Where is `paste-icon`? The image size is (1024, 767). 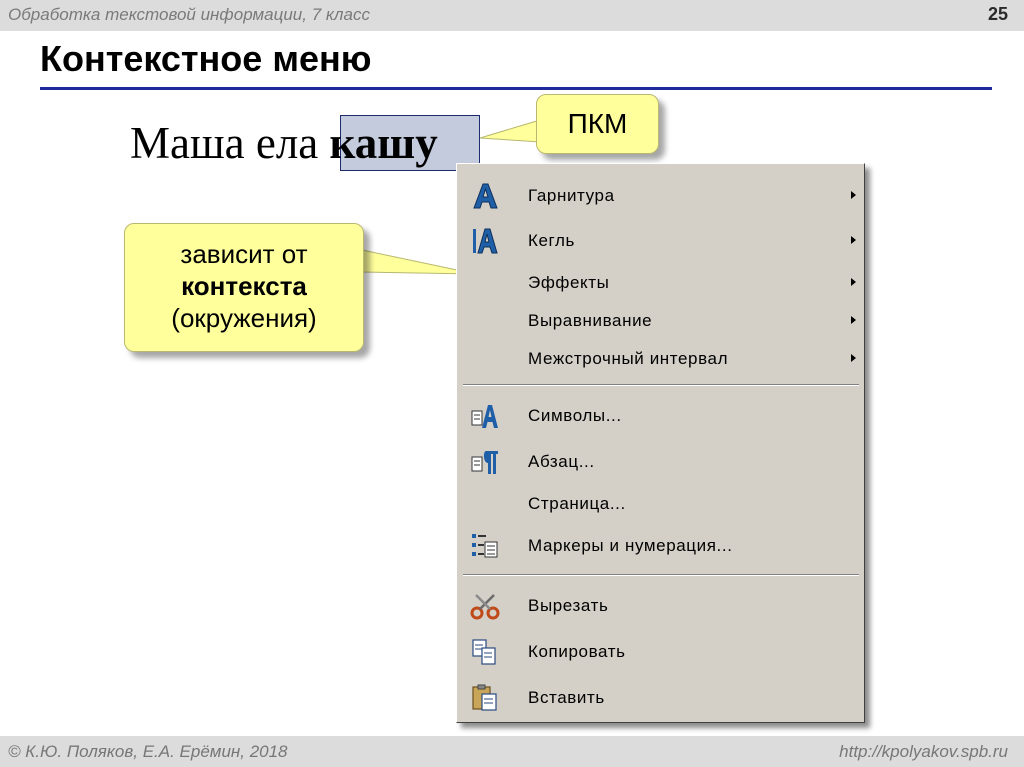 paste-icon is located at coordinates (484, 697).